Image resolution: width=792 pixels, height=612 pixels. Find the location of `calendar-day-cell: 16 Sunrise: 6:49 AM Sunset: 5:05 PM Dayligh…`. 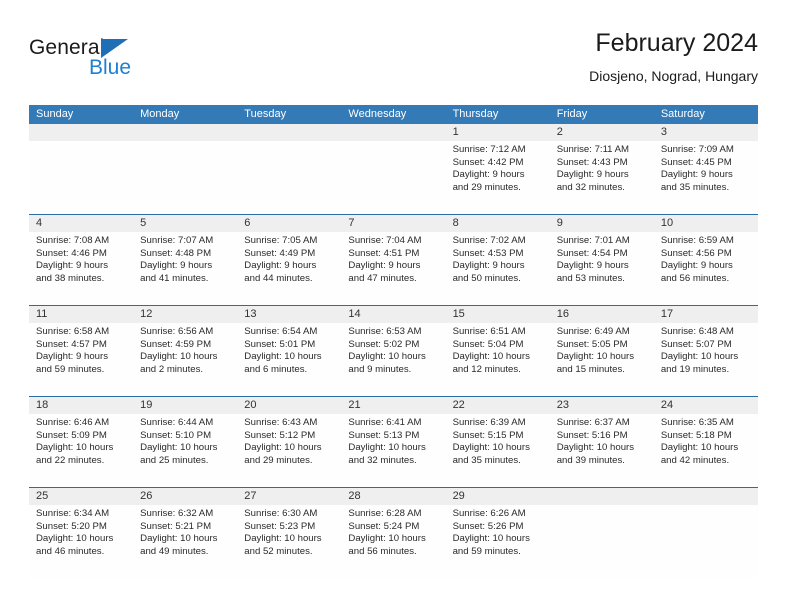

calendar-day-cell: 16 Sunrise: 6:49 AM Sunset: 5:05 PM Dayligh… is located at coordinates (601, 351).